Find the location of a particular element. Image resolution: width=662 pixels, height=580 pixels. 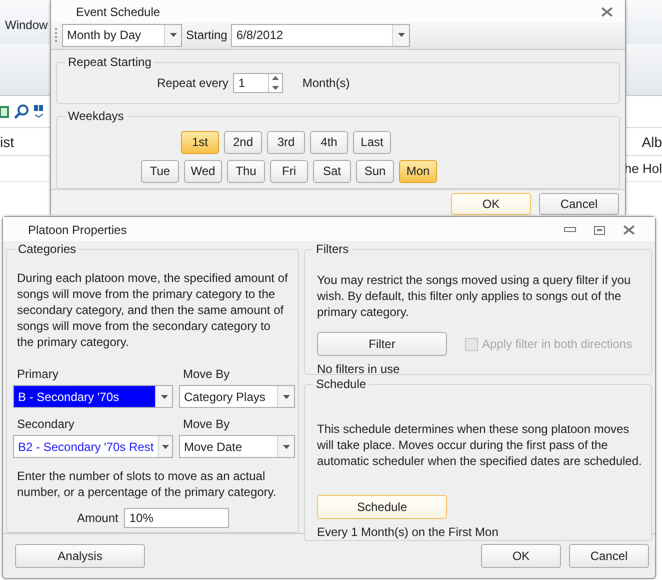

menu-item: Window is located at coordinates (26, 25).